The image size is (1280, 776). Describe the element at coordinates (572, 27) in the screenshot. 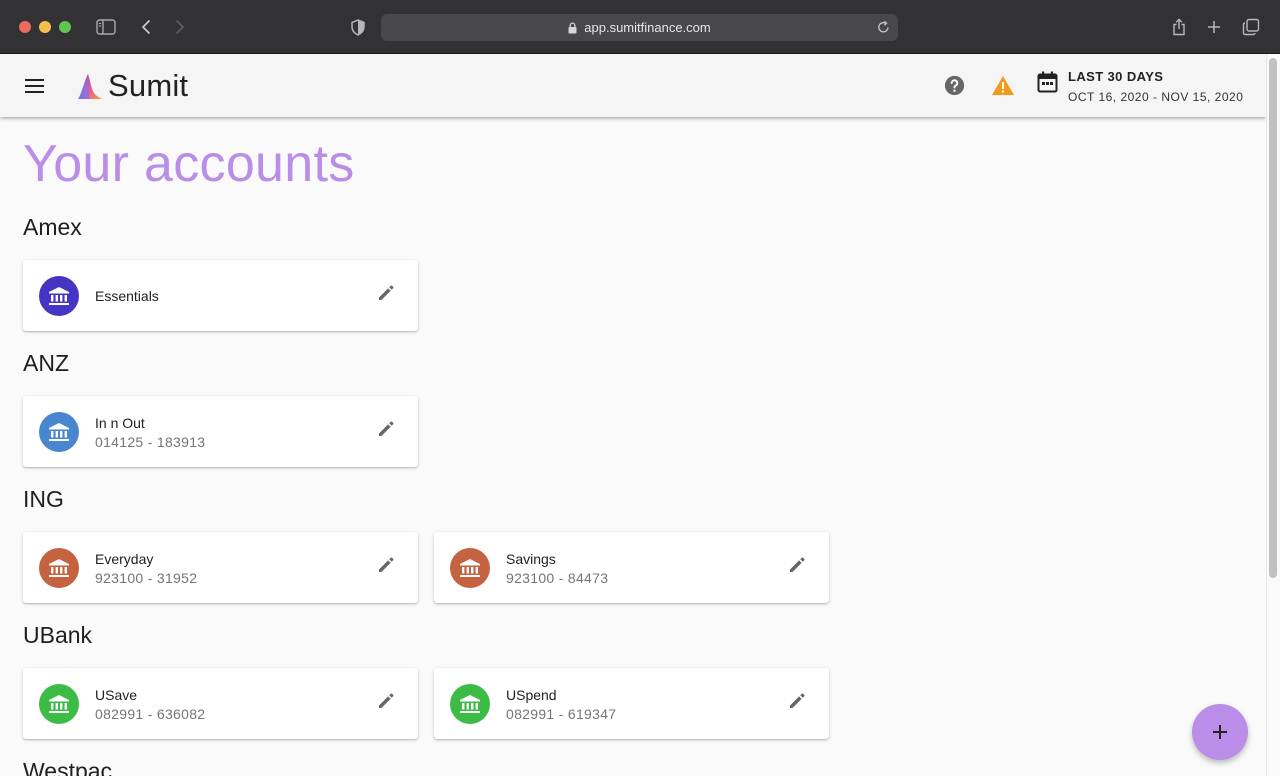

I see `lock-icon` at that location.